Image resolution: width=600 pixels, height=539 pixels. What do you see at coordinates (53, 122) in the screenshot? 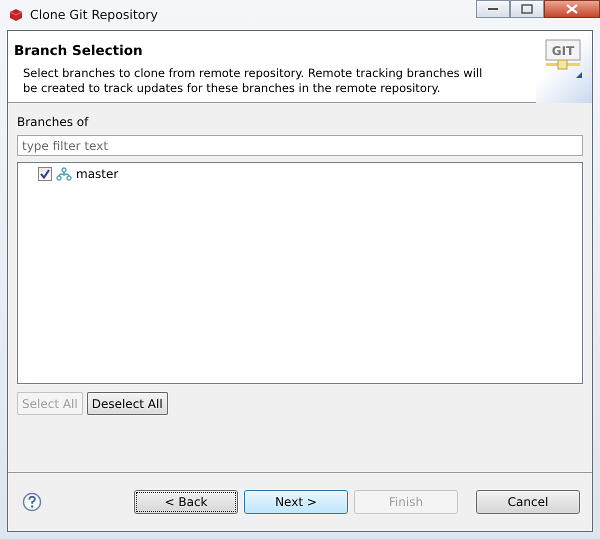
I see `branches-label: Branches of` at bounding box center [53, 122].